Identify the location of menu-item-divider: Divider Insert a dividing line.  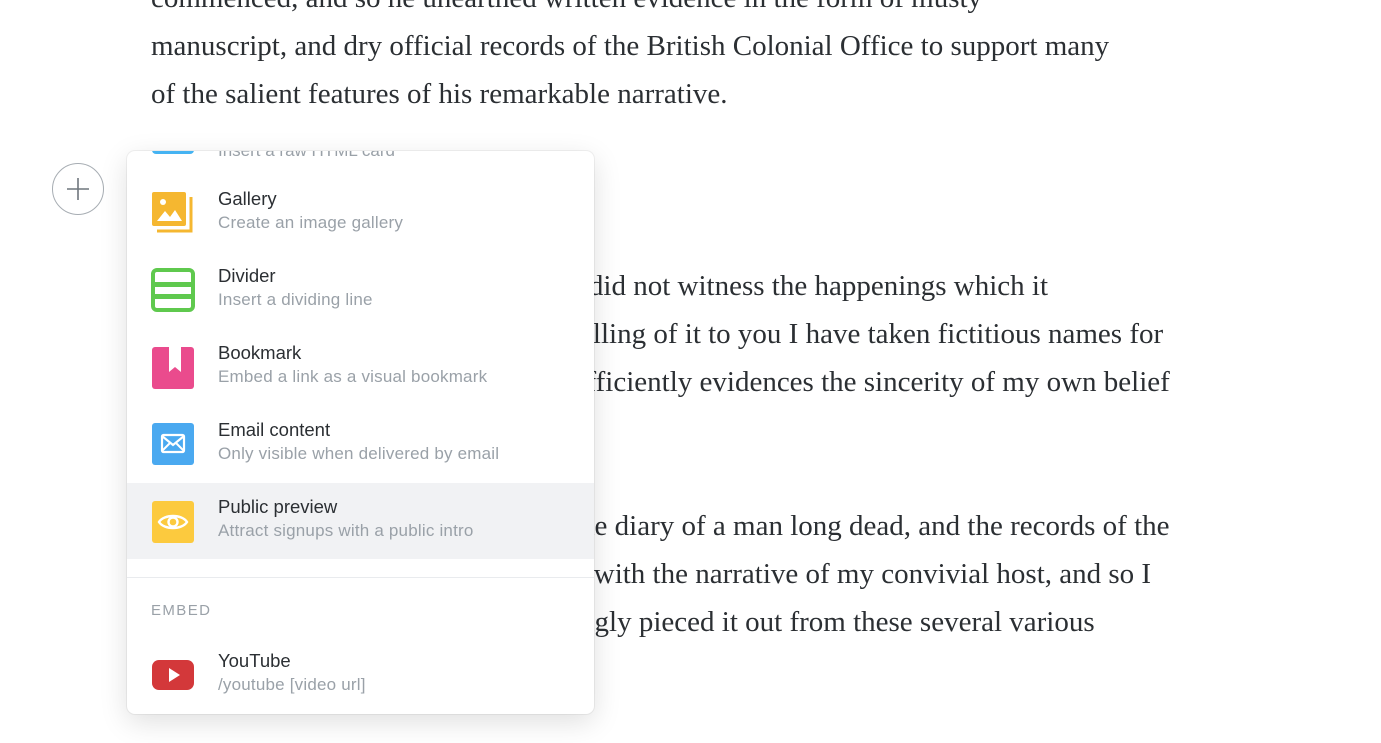
(360, 290).